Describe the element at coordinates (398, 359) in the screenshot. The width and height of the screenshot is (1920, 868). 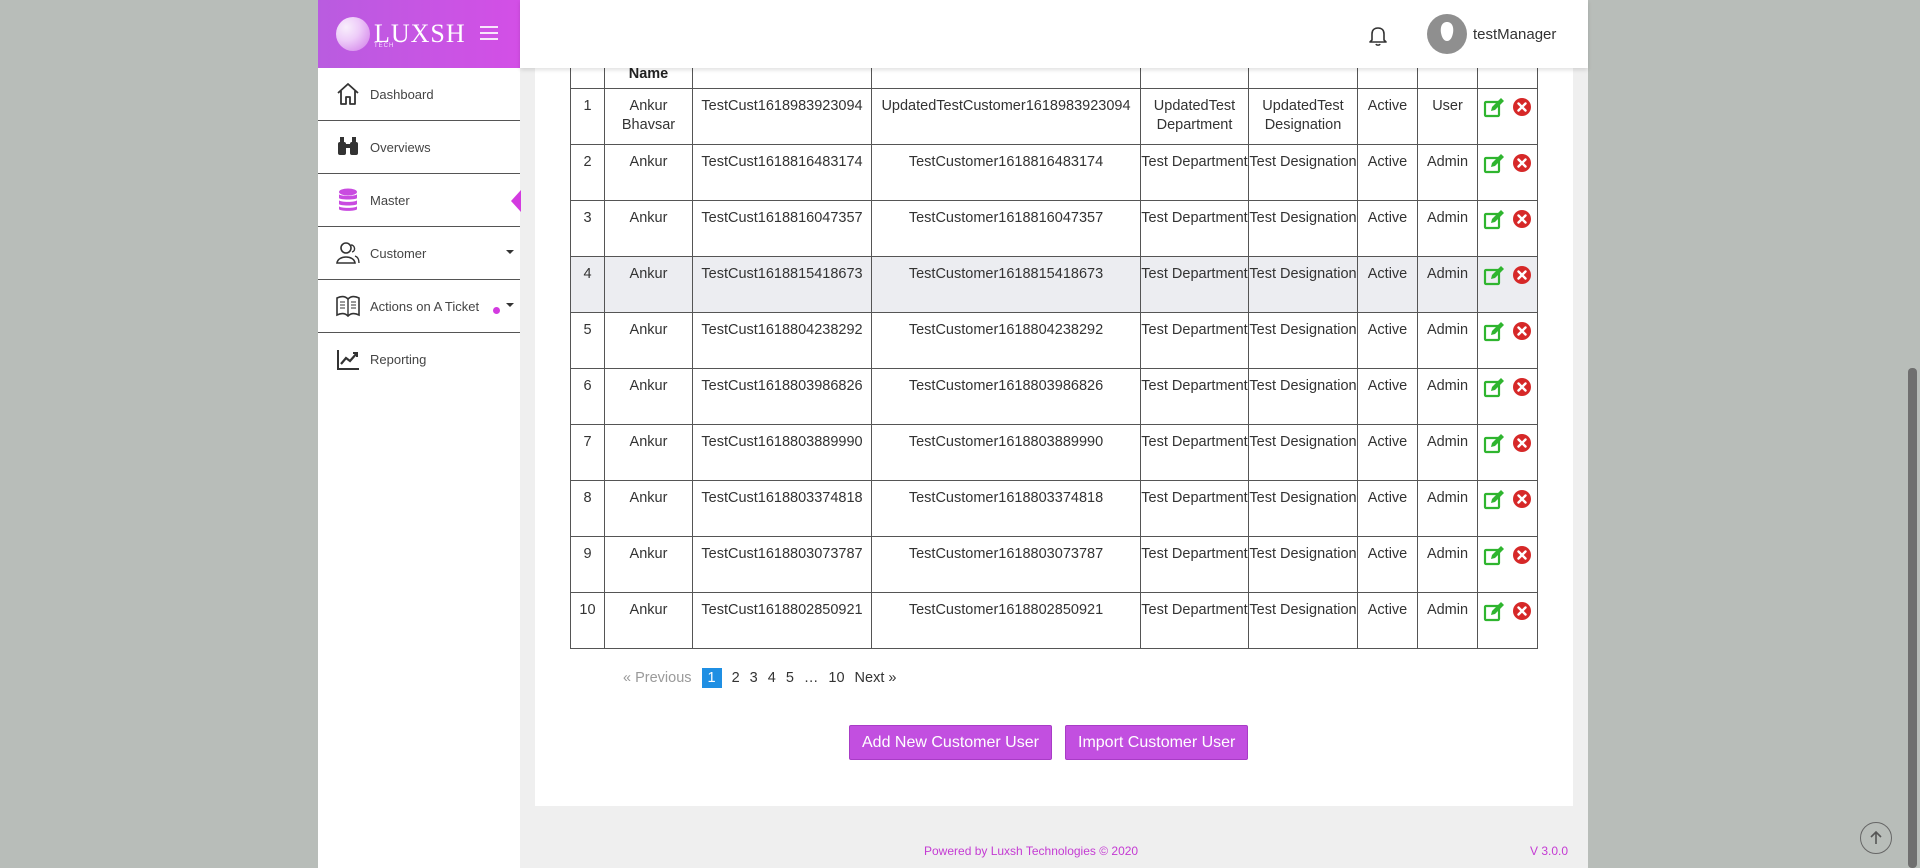
I see `sidebar-item-label: Reporting` at that location.